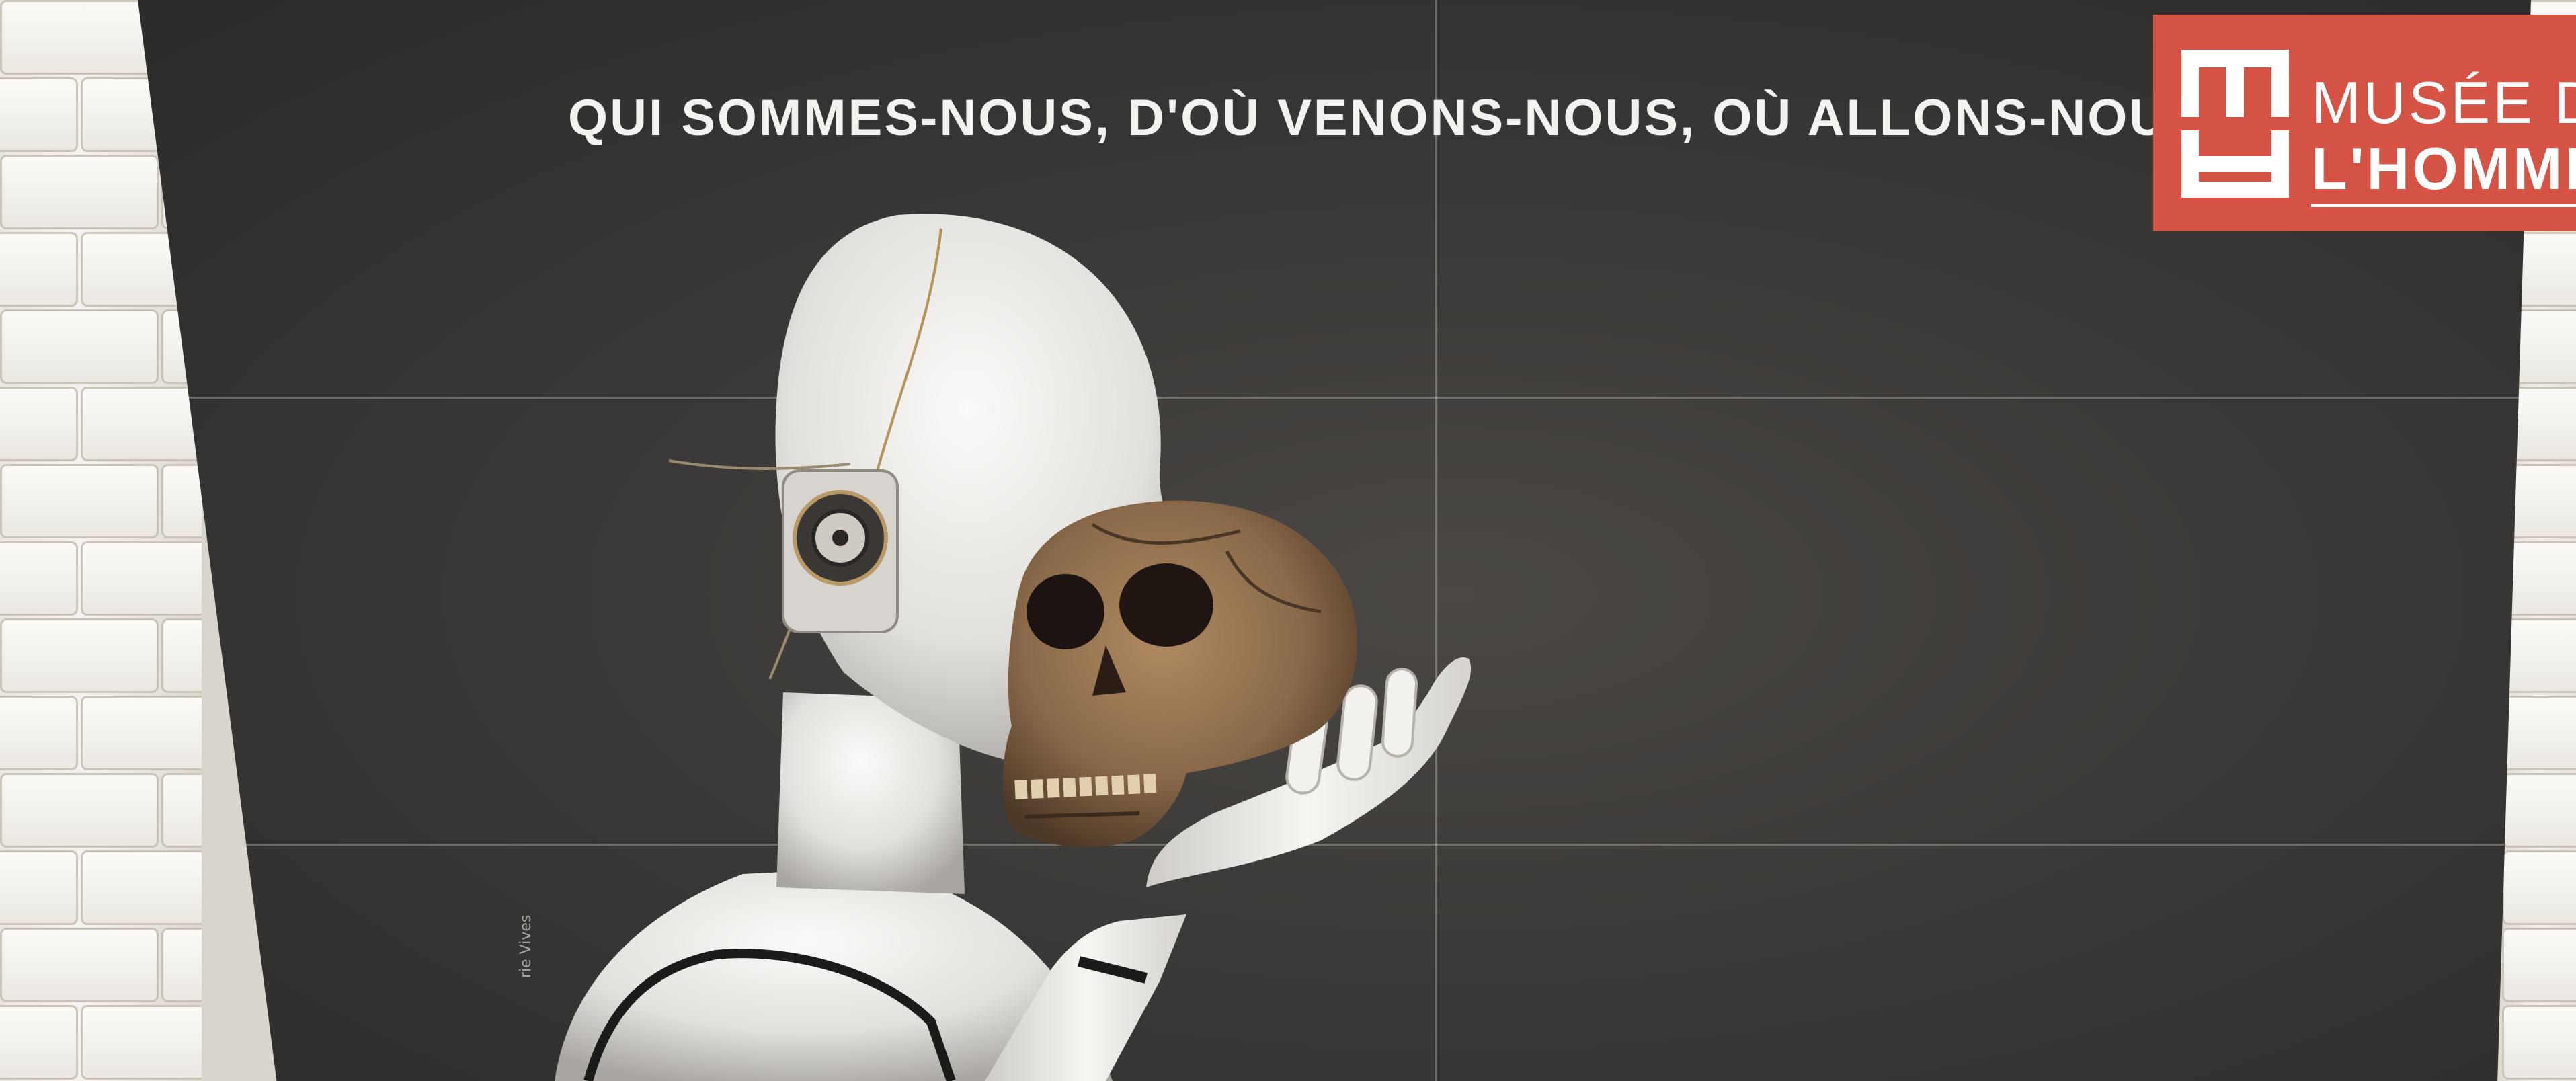 The width and height of the screenshot is (2576, 1081). What do you see at coordinates (2235, 124) in the screenshot?
I see `mh-monogram-icon` at bounding box center [2235, 124].